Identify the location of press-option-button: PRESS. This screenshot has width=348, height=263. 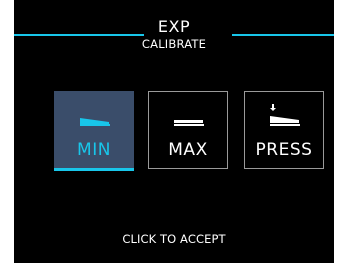
(284, 130).